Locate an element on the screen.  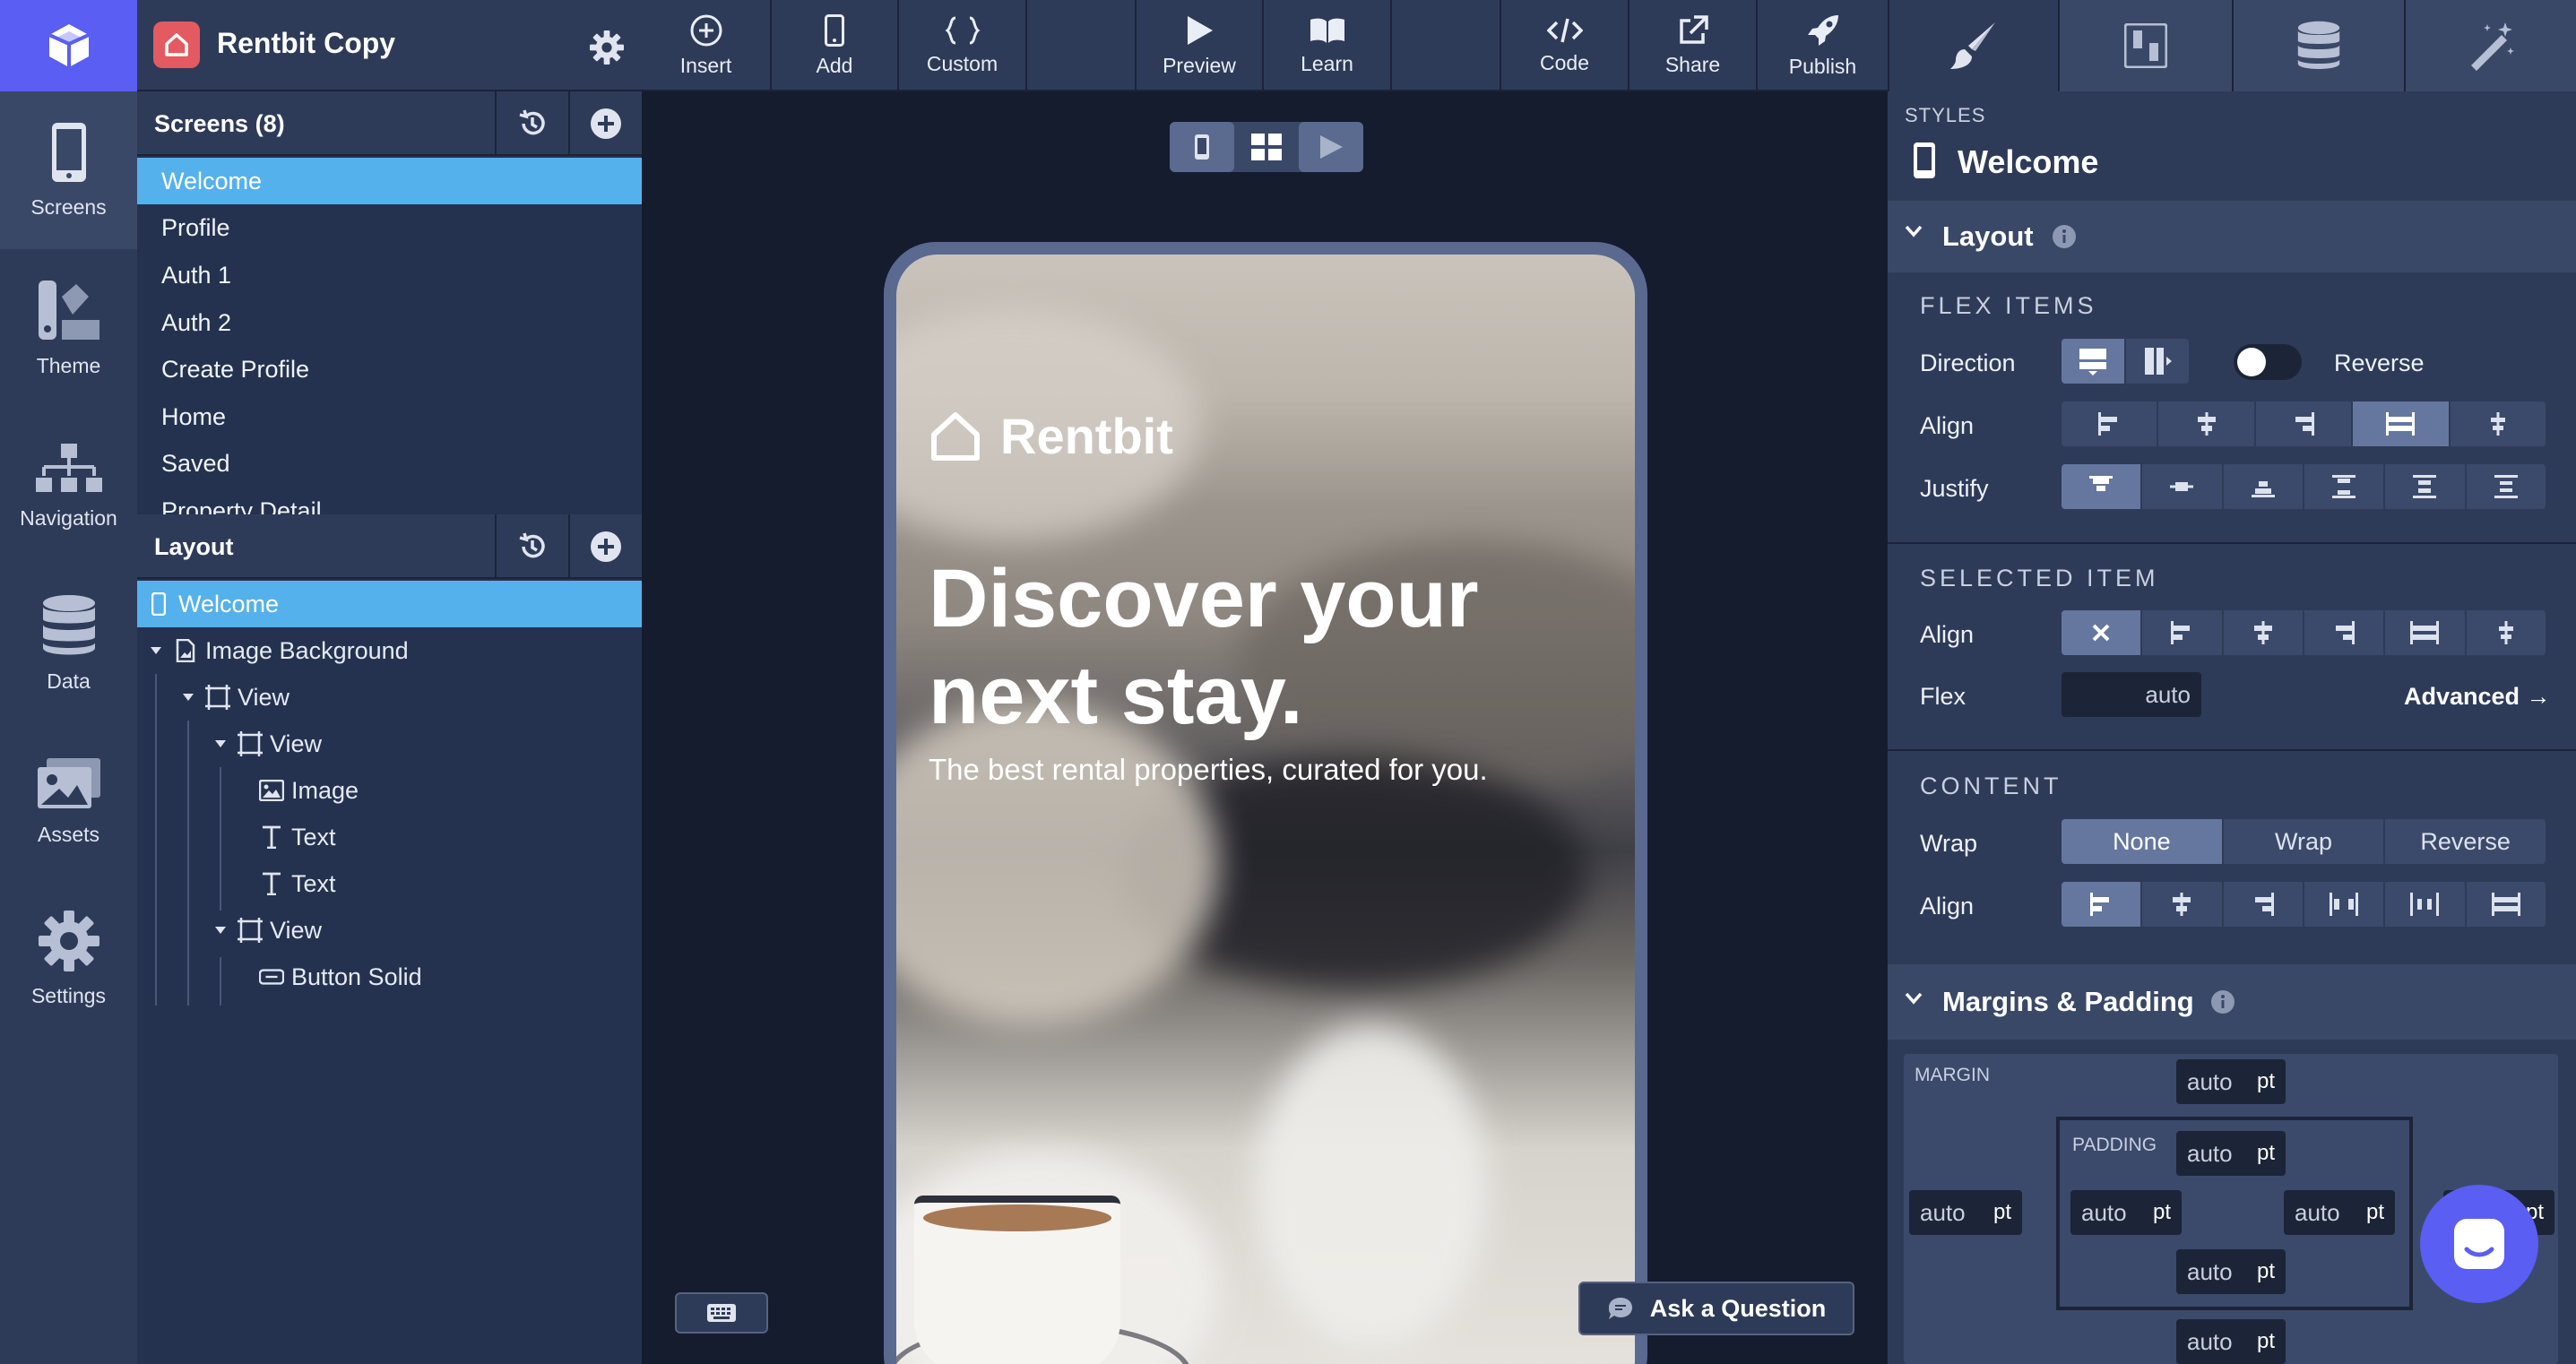
self-align-end-button is located at coordinates (2345, 632).